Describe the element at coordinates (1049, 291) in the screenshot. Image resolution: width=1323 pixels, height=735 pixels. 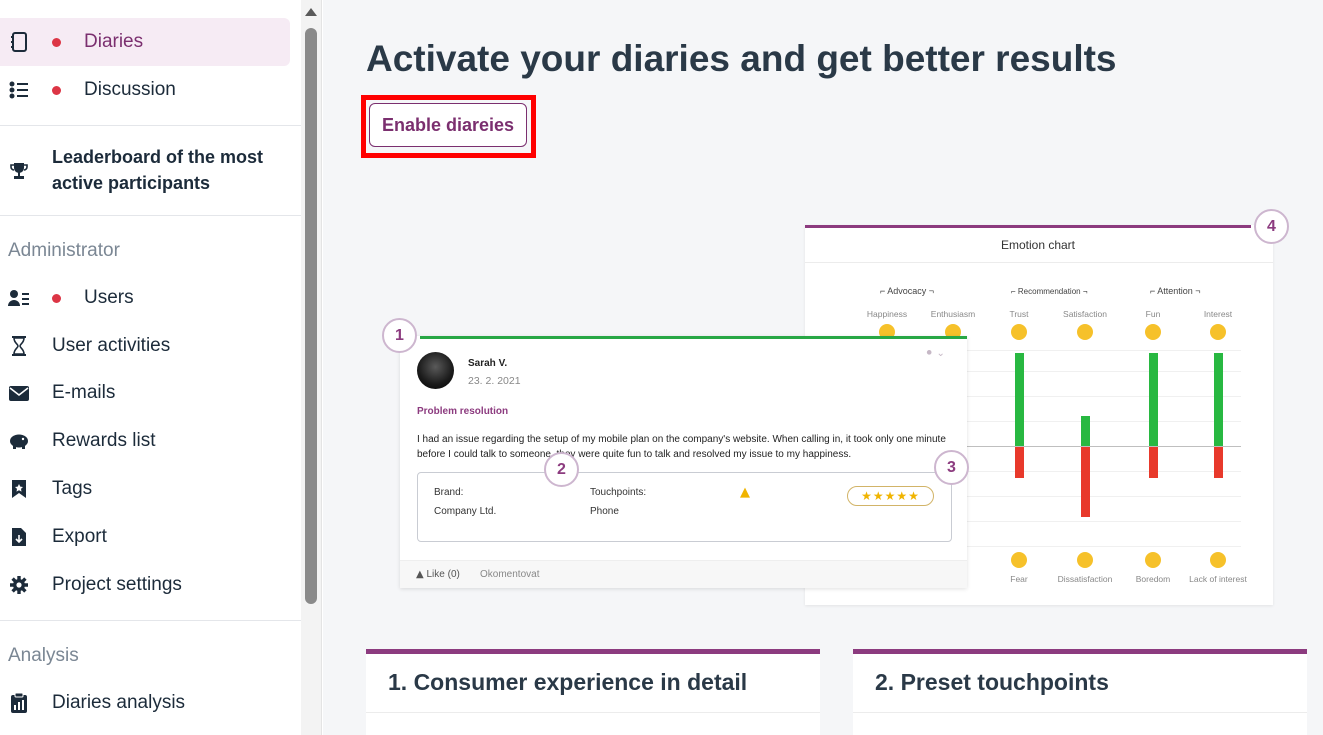
I see `group-label-recommendation: ⌐ Recommendation ¬` at that location.